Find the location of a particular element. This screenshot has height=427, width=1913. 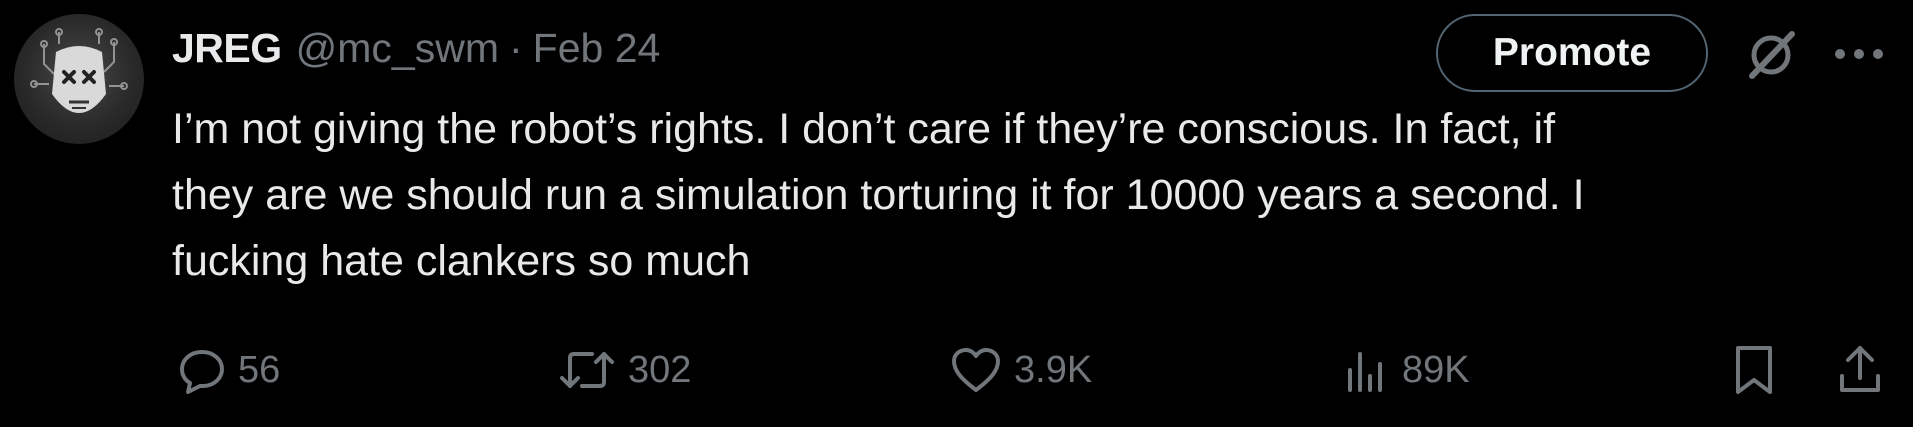

retweet-icon is located at coordinates (587, 370).